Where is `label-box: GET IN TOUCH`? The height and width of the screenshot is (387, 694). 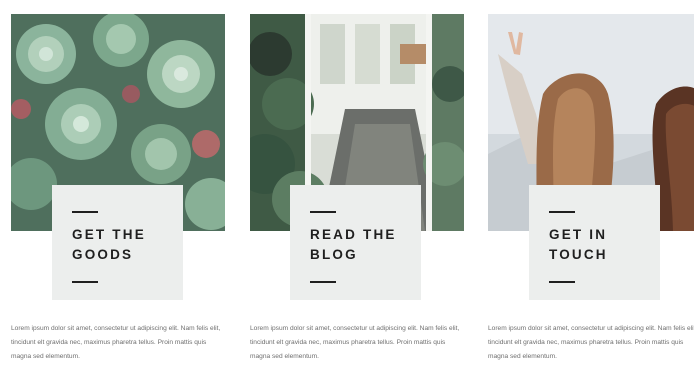 label-box: GET IN TOUCH is located at coordinates (594, 242).